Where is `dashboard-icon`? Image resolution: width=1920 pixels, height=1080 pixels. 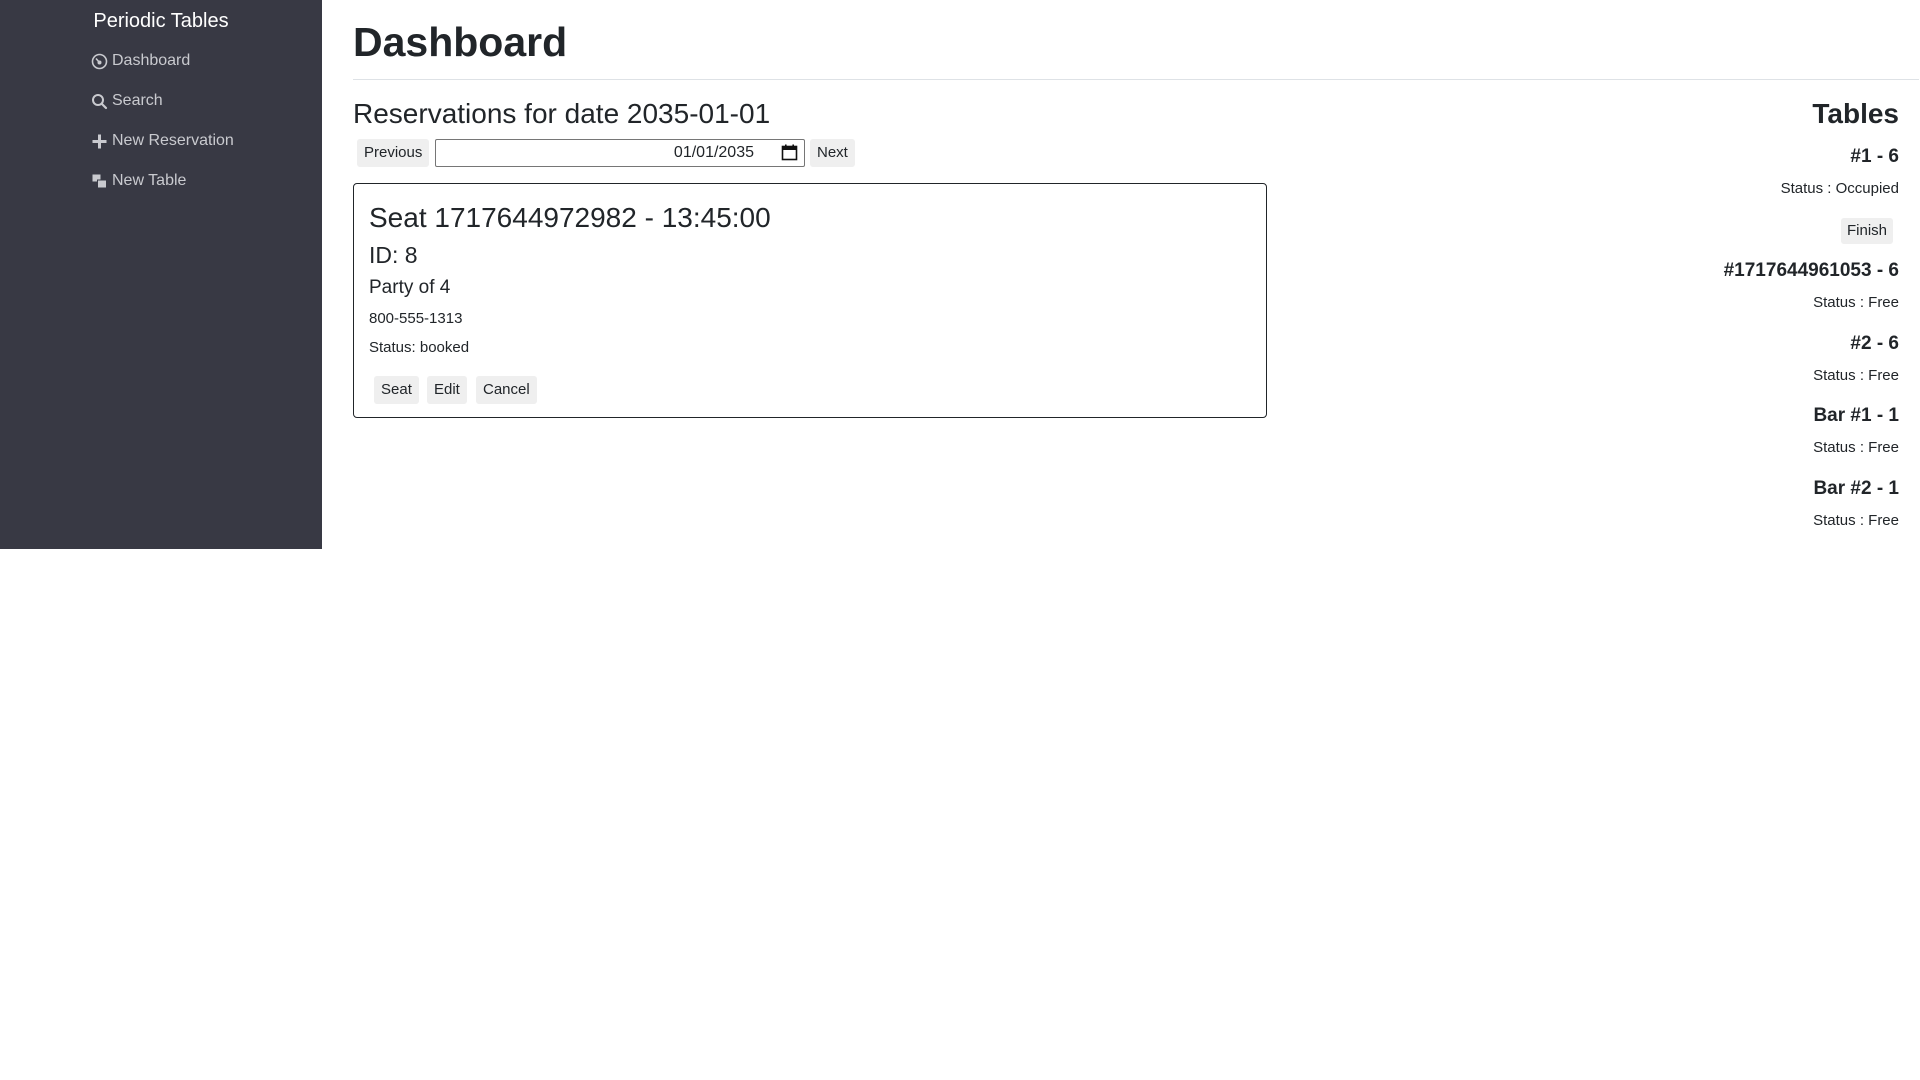 dashboard-icon is located at coordinates (99, 61).